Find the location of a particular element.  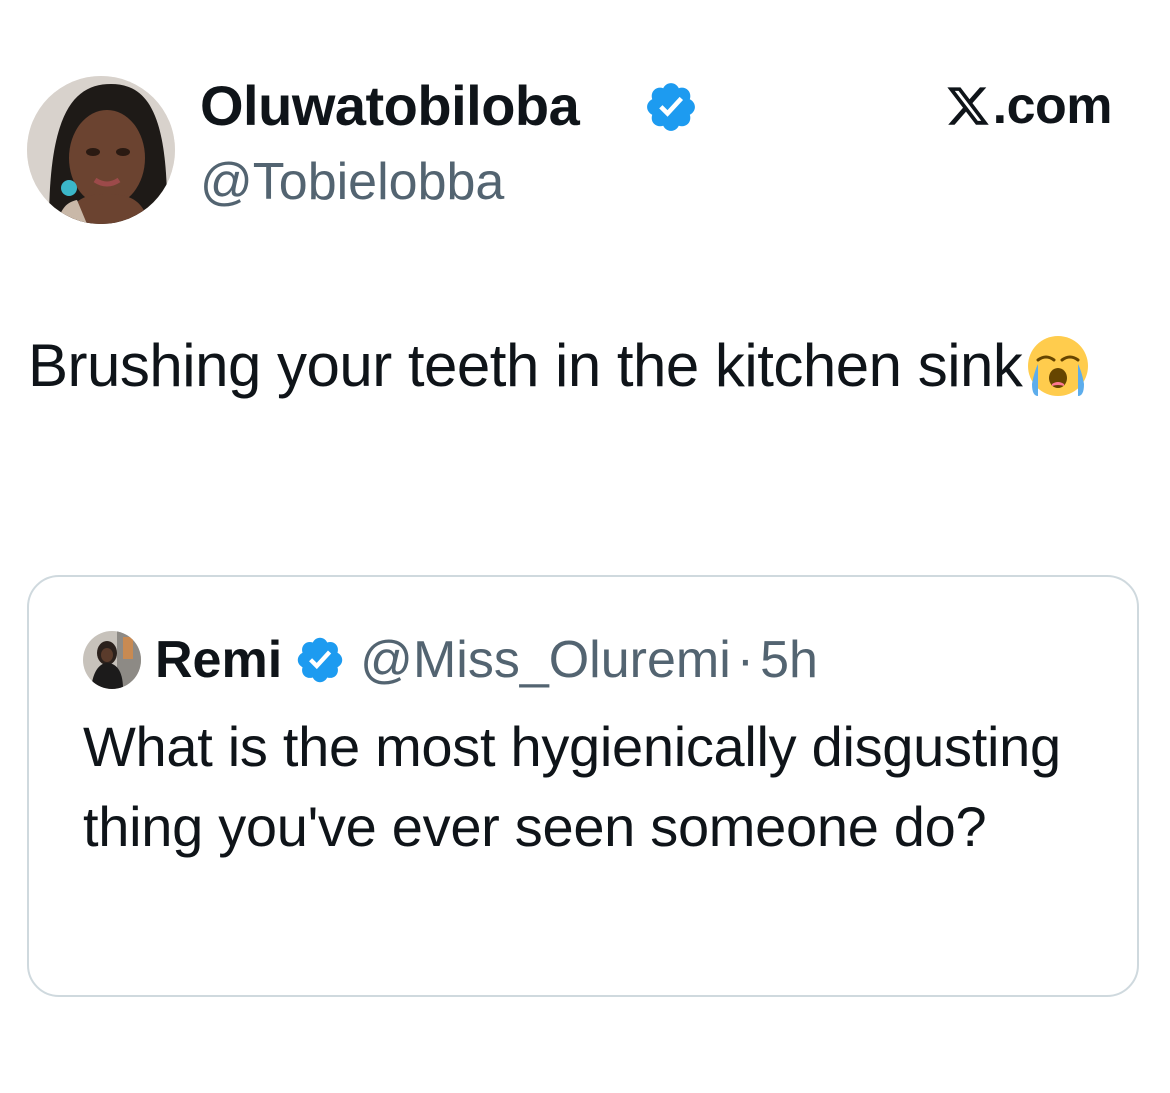

tweet-text-content: Brushing your teeth in the kitchen sink is located at coordinates (525, 365).